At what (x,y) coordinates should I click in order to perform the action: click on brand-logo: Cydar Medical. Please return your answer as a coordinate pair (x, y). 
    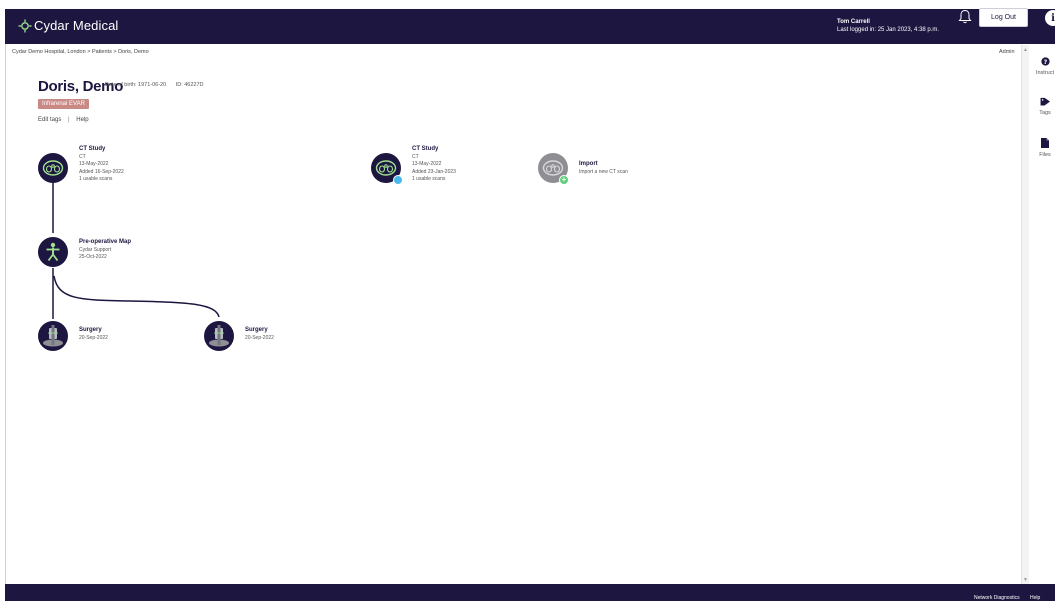
    Looking at the image, I should click on (68, 25).